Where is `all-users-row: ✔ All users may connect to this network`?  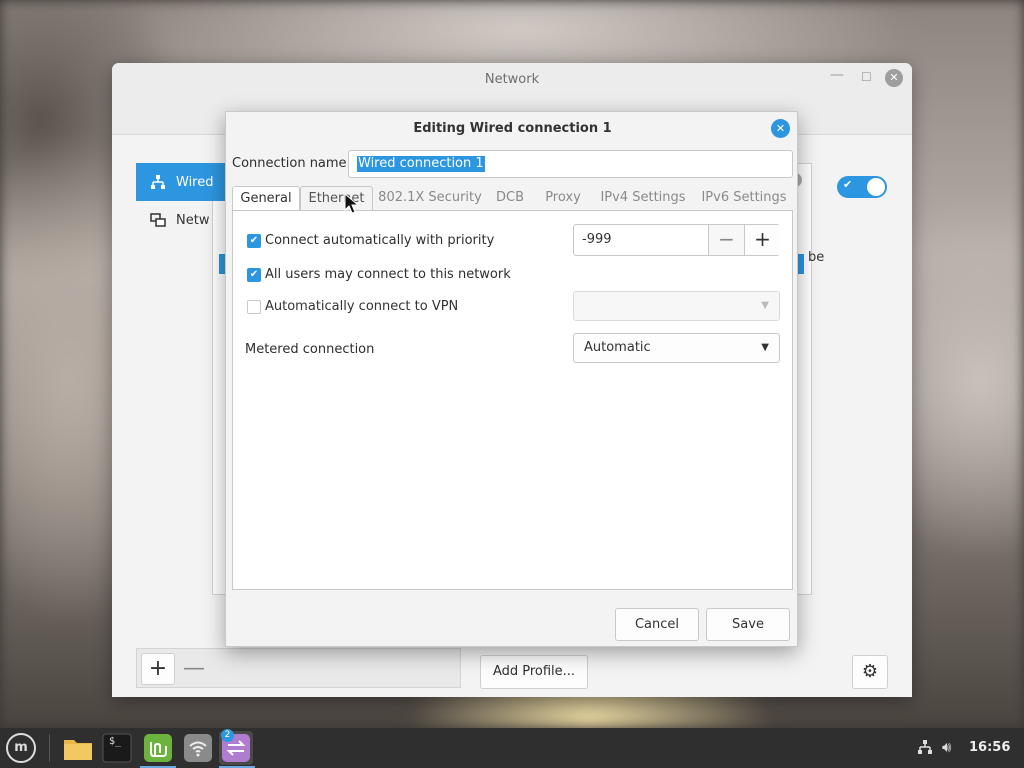 all-users-row: ✔ All users may connect to this network is located at coordinates (379, 274).